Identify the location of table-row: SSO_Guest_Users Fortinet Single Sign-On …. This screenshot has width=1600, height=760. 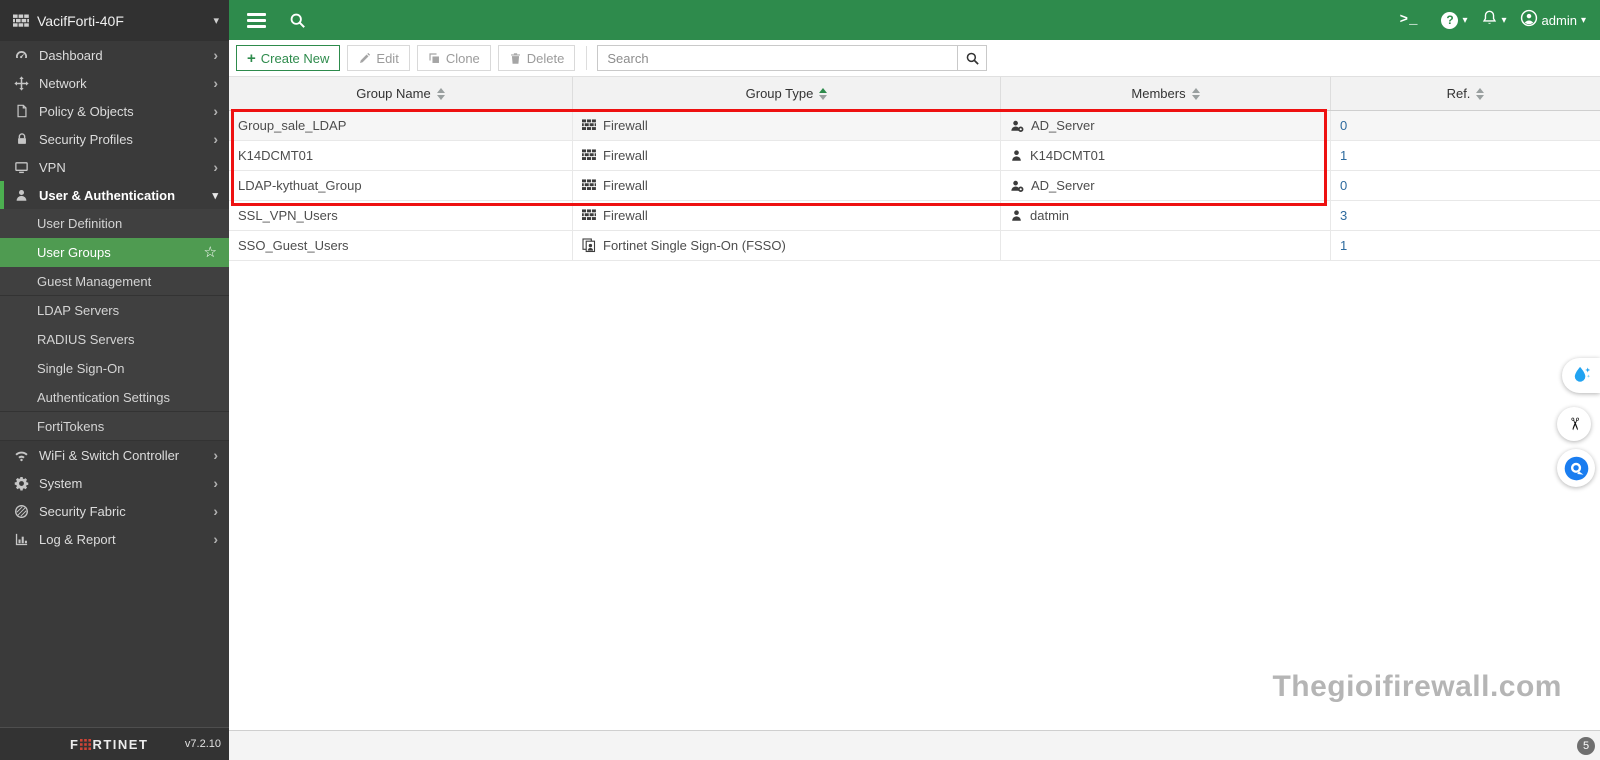
(914, 246).